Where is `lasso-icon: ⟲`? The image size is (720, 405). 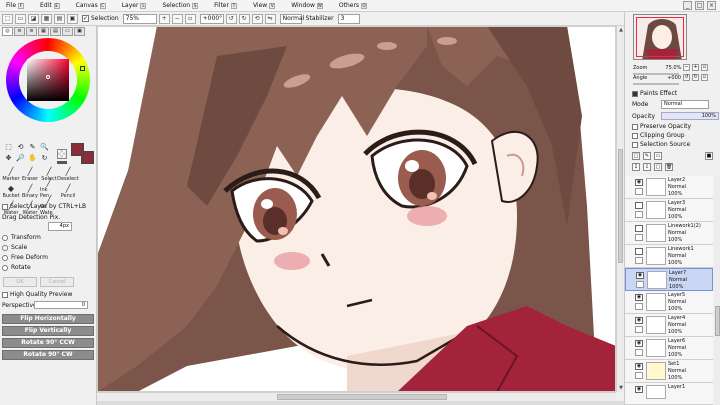 lasso-icon: ⟲ is located at coordinates (20, 147).